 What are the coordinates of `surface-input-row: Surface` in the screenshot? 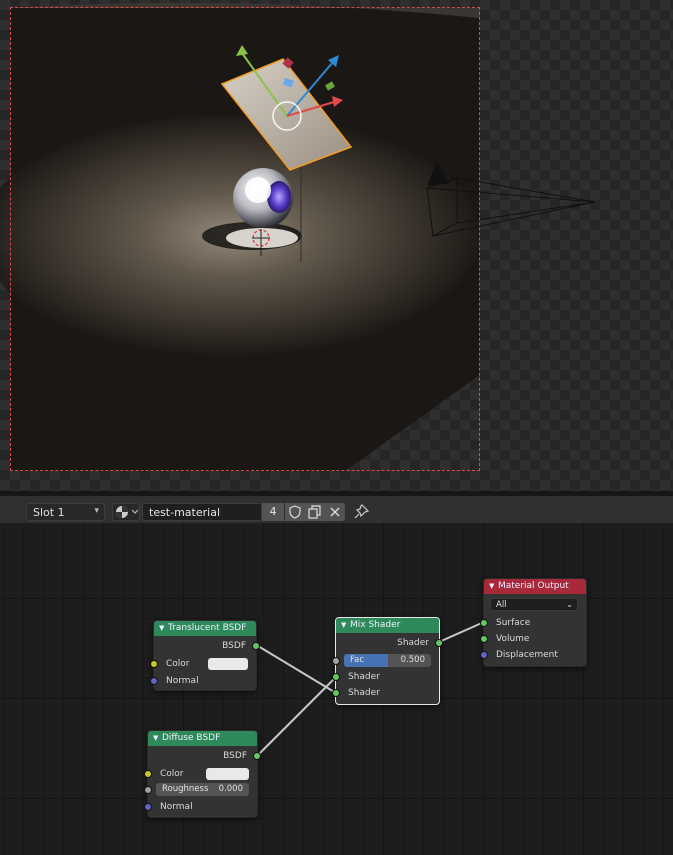 It's located at (533, 623).